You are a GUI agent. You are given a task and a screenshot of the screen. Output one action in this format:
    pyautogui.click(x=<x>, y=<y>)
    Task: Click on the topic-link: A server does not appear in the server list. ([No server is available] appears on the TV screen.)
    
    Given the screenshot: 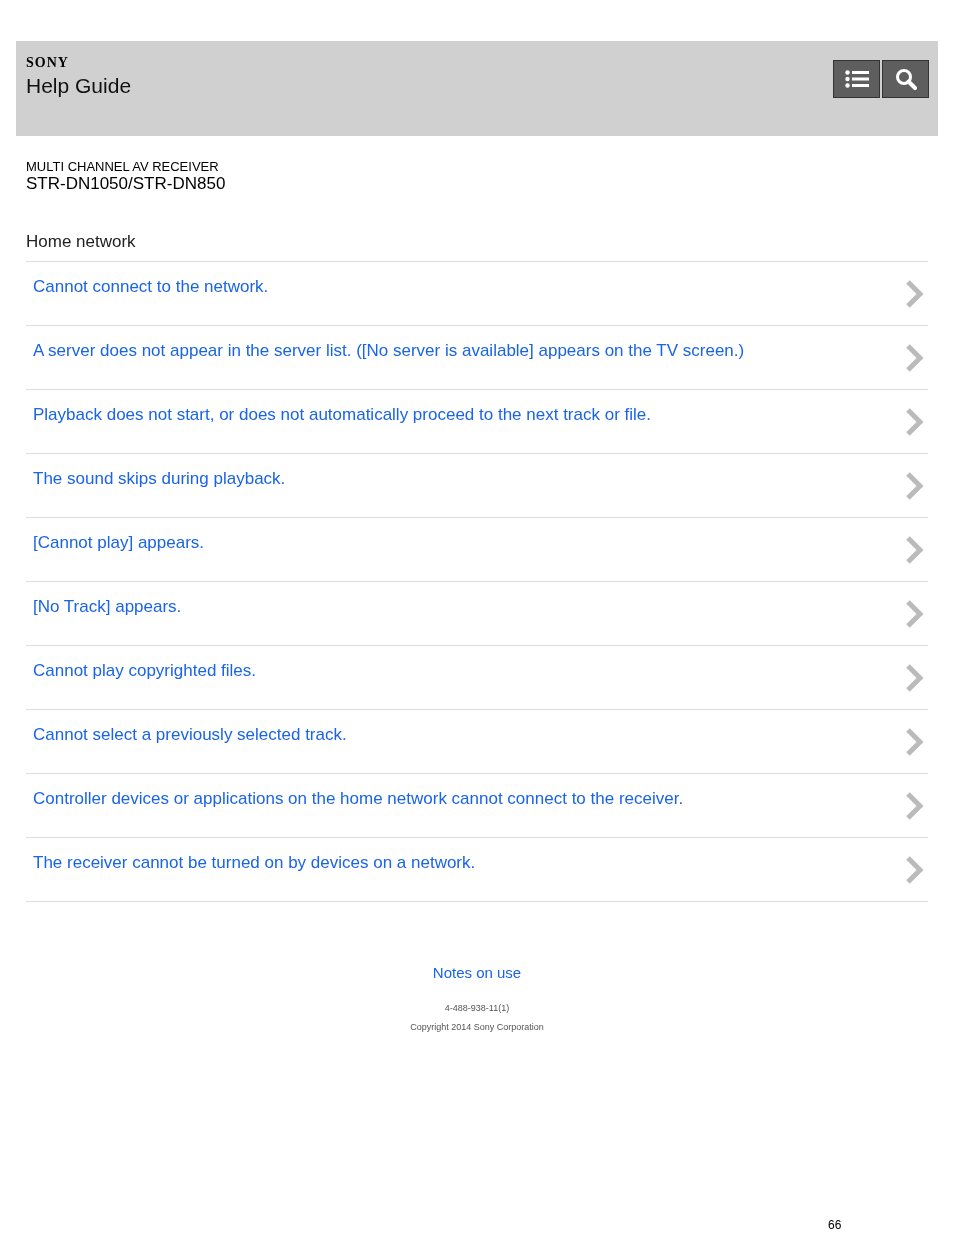 What is the action you would take?
    pyautogui.click(x=477, y=358)
    